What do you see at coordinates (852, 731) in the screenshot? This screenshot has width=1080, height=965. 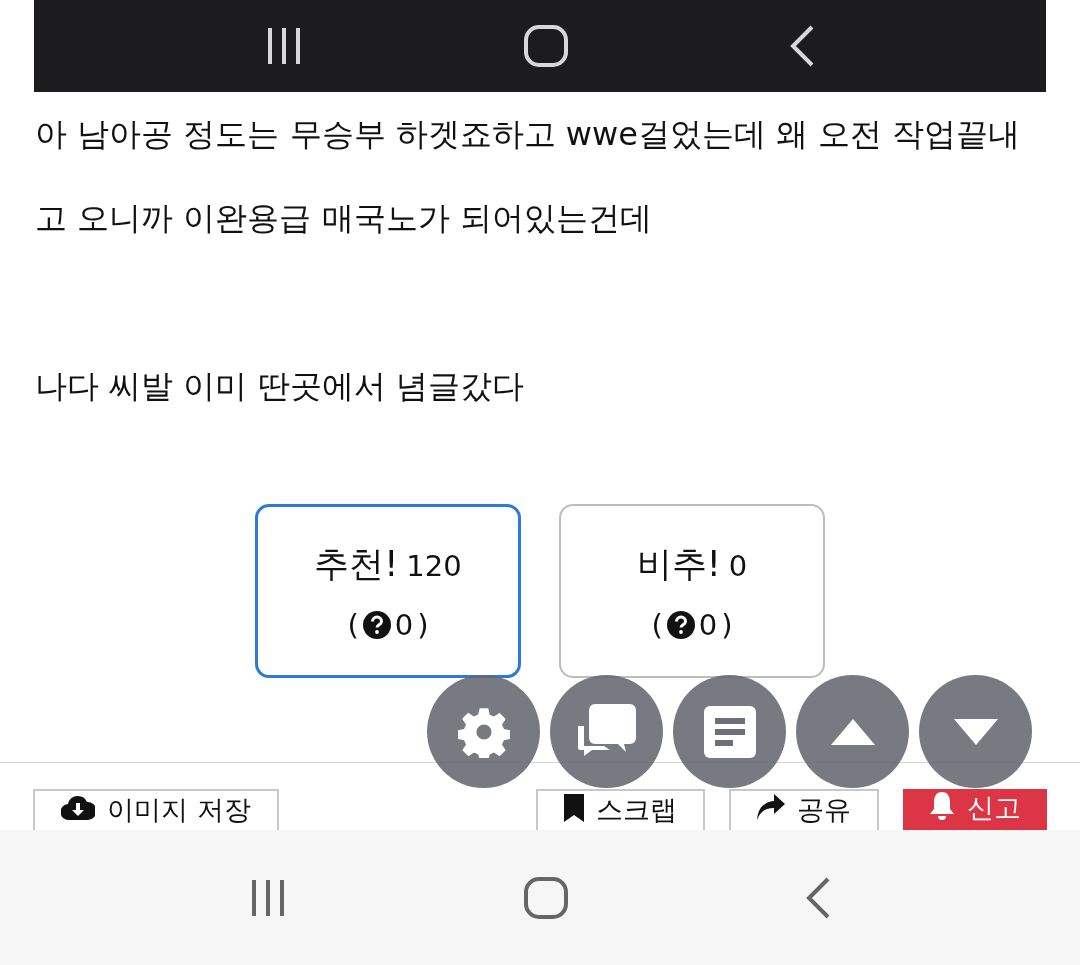 I see `up-arrow-icon` at bounding box center [852, 731].